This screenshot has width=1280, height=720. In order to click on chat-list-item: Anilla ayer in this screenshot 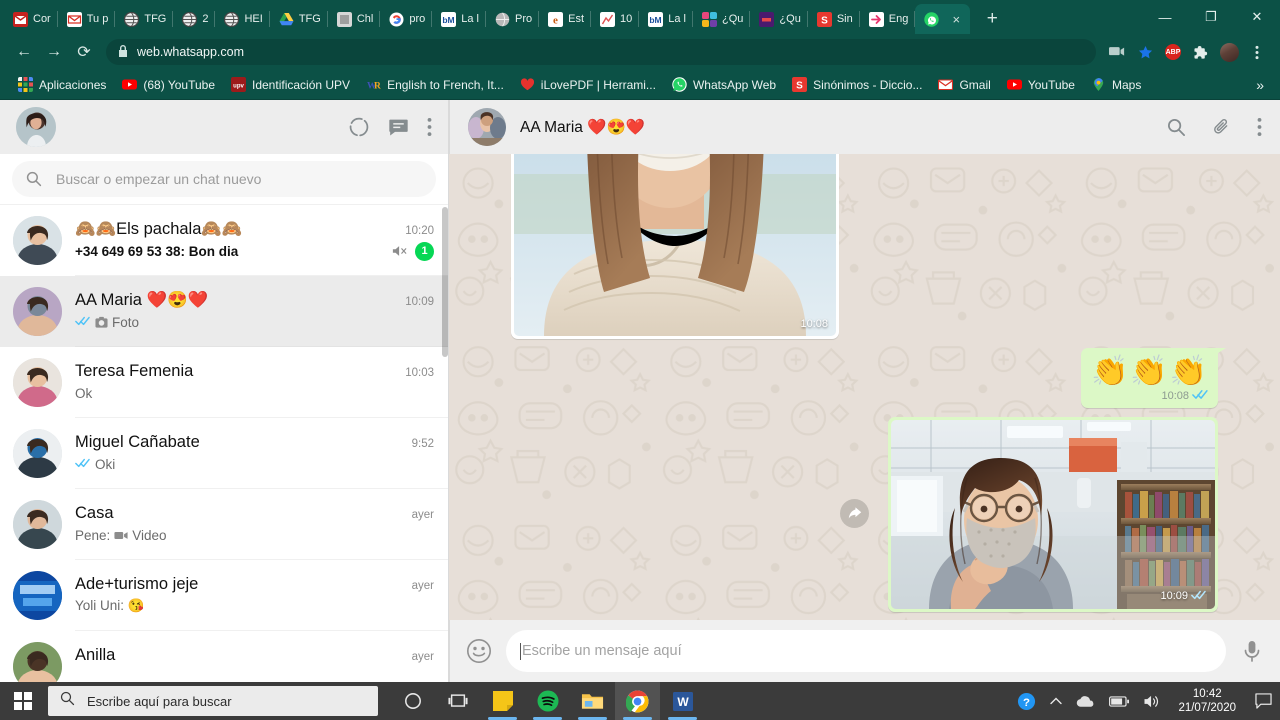, I will do `click(224, 656)`.